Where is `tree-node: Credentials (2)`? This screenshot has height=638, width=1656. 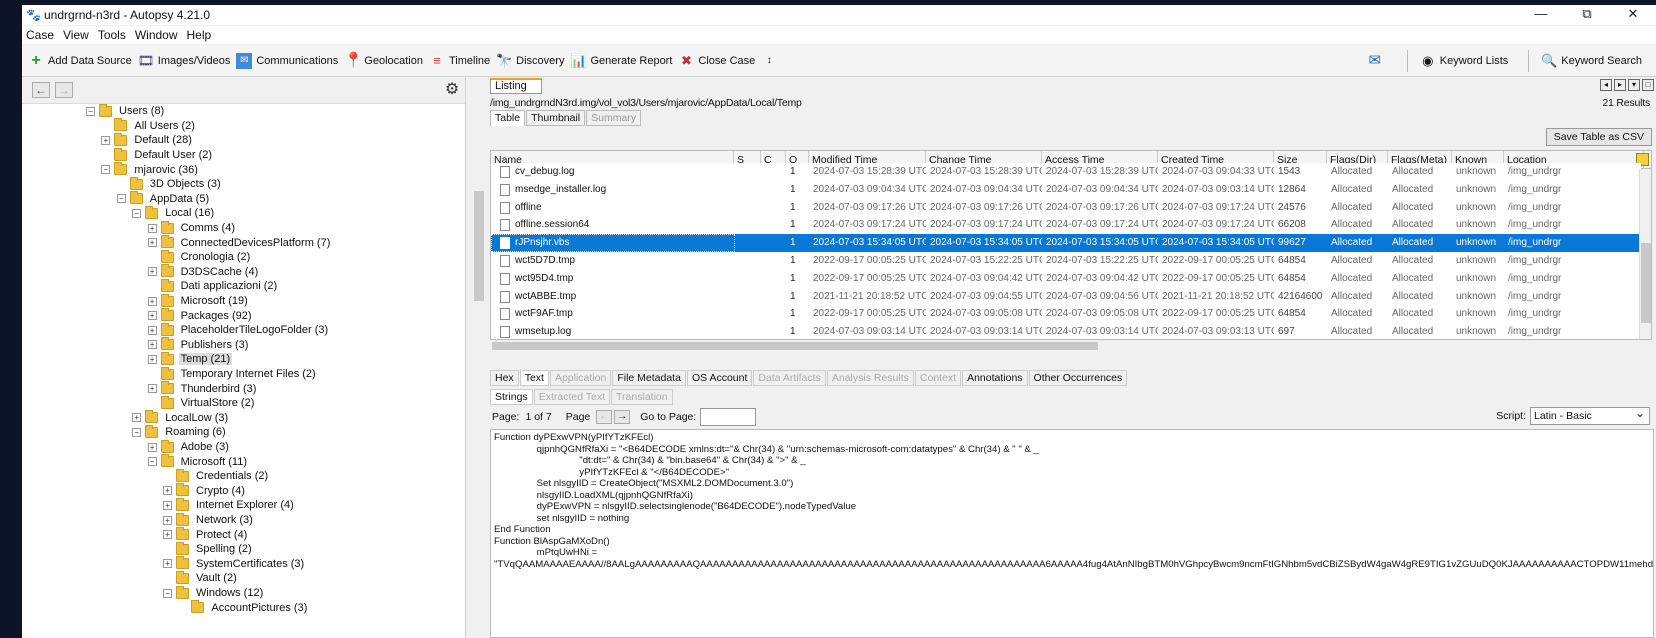 tree-node: Credentials (2) is located at coordinates (216, 476).